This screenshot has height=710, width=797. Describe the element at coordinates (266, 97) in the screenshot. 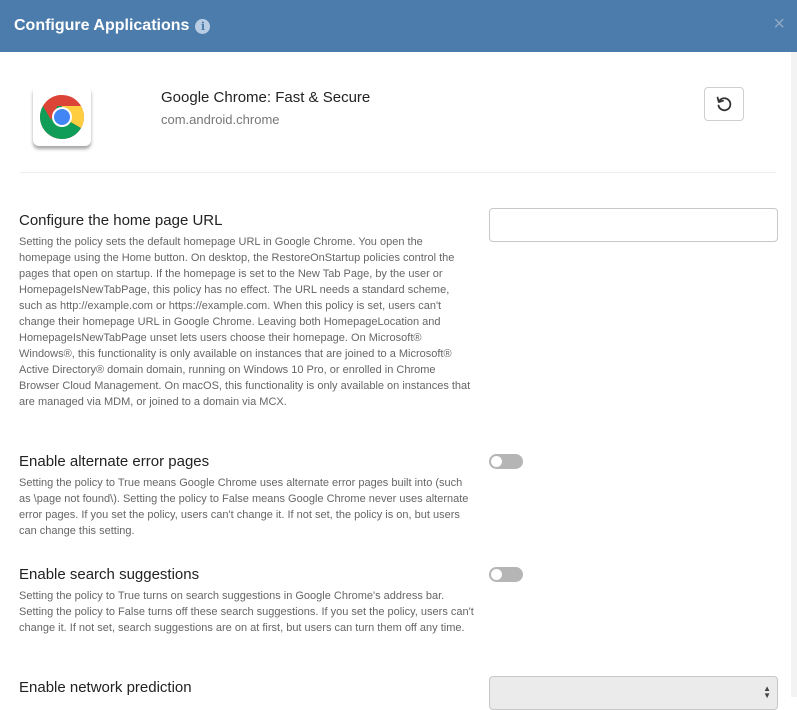

I see `app-name: Google Chrome: Fast & Secure` at that location.